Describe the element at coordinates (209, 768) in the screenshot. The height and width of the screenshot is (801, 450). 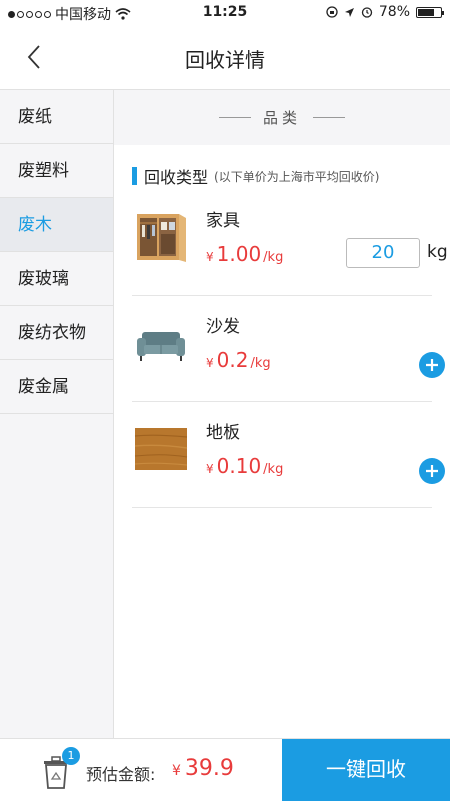
I see `estimate-value: 39.9` at that location.